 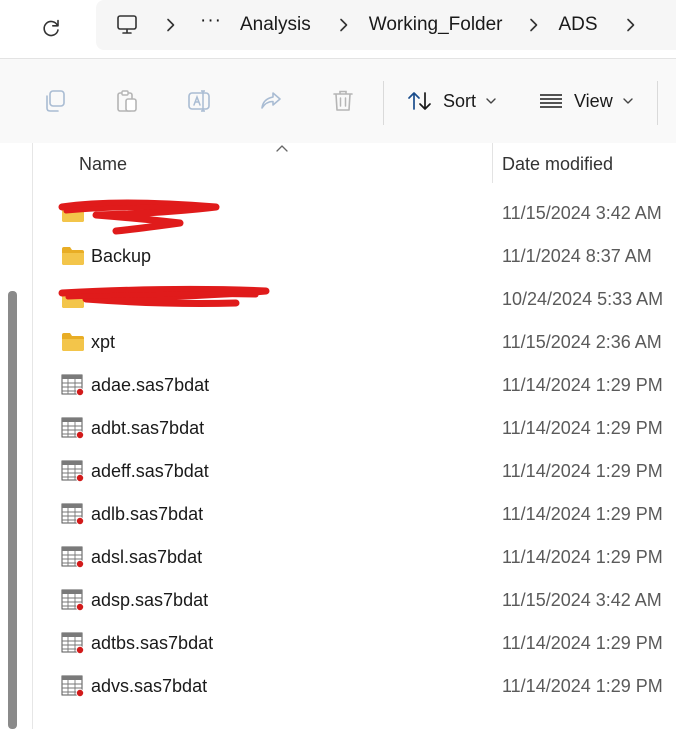 I want to click on copy-icon, so click(x=55, y=101).